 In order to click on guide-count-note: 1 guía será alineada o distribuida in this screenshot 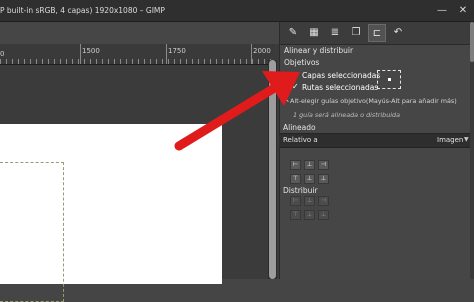, I will do `click(346, 115)`.